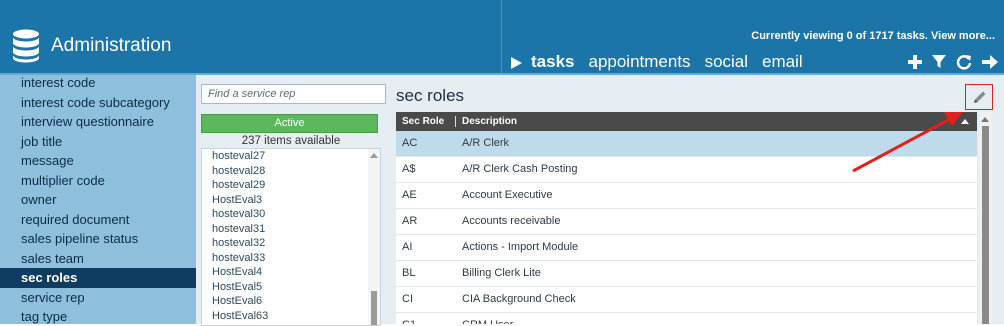 This screenshot has height=326, width=1004. I want to click on tab-appointments: appointments, so click(639, 62).